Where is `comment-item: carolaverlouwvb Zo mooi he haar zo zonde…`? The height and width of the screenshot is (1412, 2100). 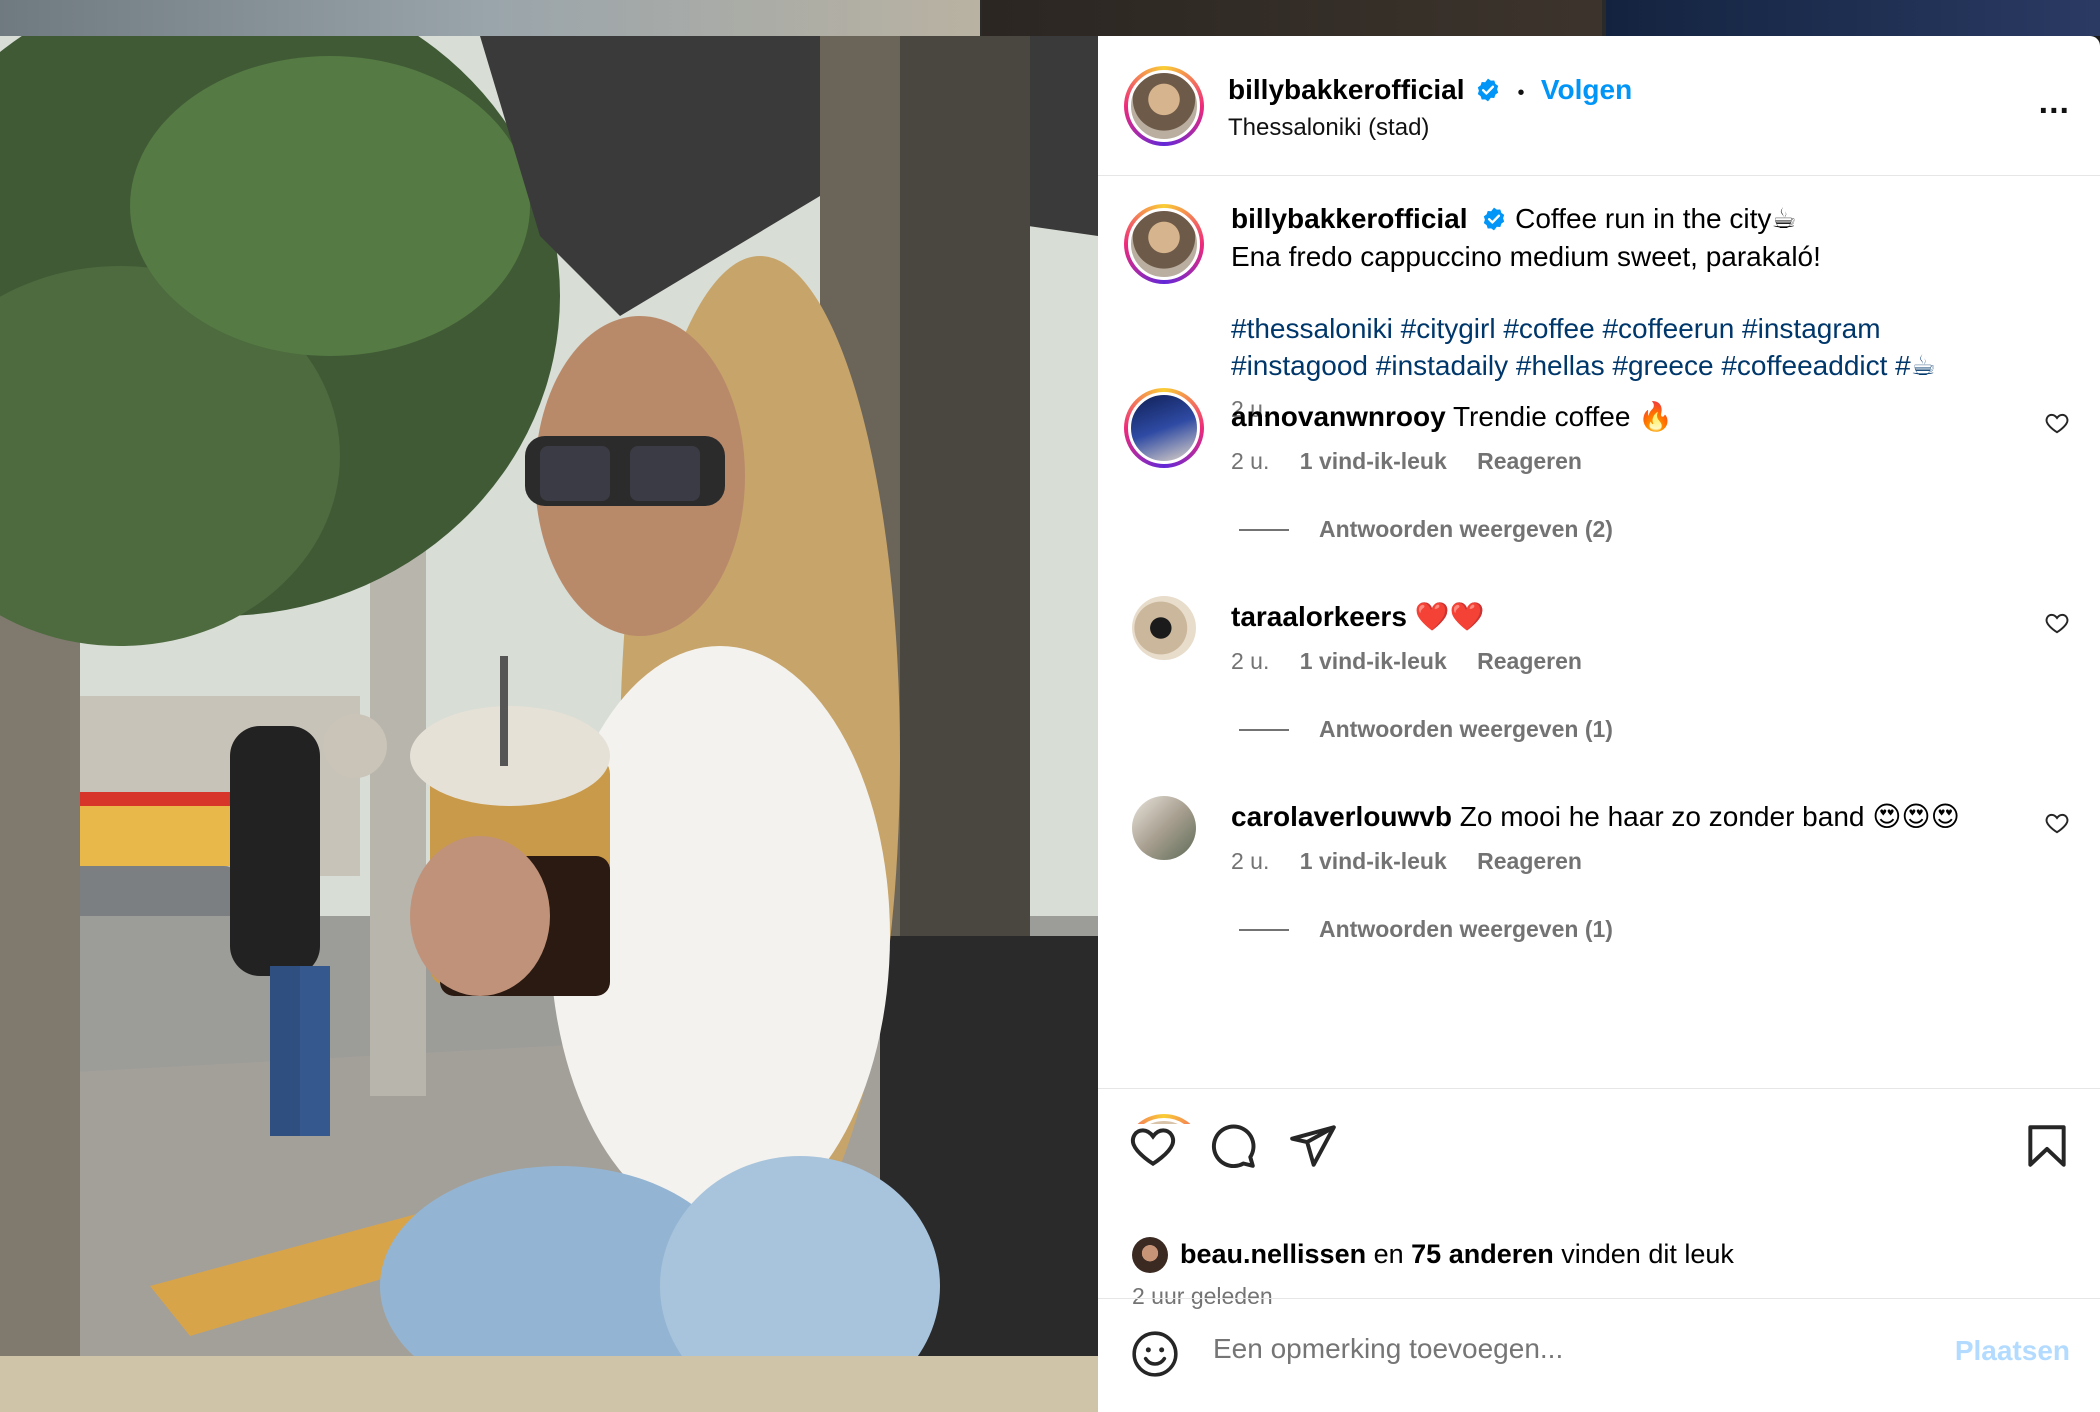
comment-item: carolaverlouwvb Zo mooi he haar zo zonde… is located at coordinates (1599, 883).